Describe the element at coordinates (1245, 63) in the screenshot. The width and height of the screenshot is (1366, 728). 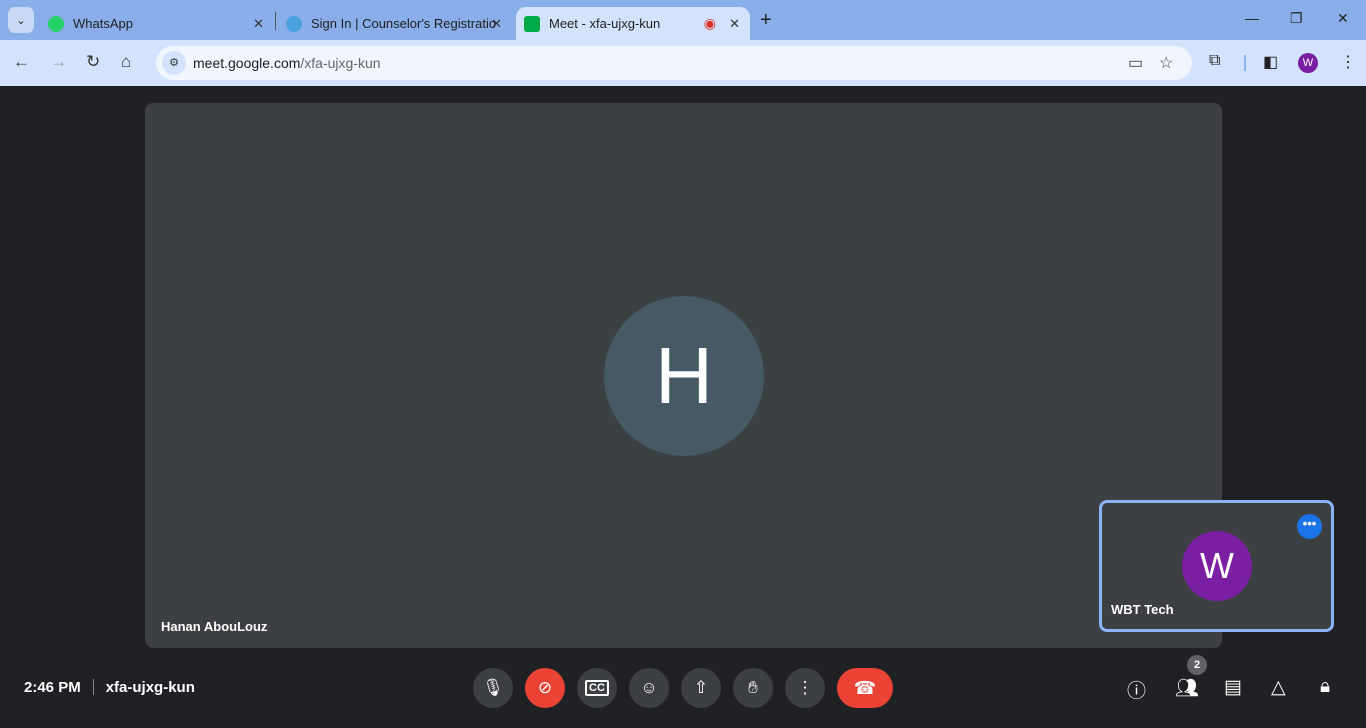
I see `toolbar-divider` at that location.